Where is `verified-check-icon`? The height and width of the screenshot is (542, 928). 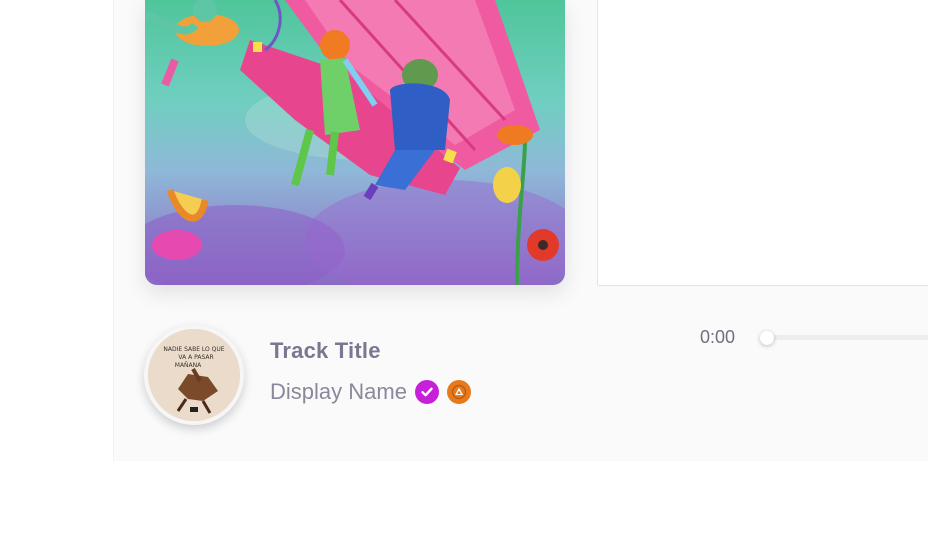
verified-check-icon is located at coordinates (426, 392).